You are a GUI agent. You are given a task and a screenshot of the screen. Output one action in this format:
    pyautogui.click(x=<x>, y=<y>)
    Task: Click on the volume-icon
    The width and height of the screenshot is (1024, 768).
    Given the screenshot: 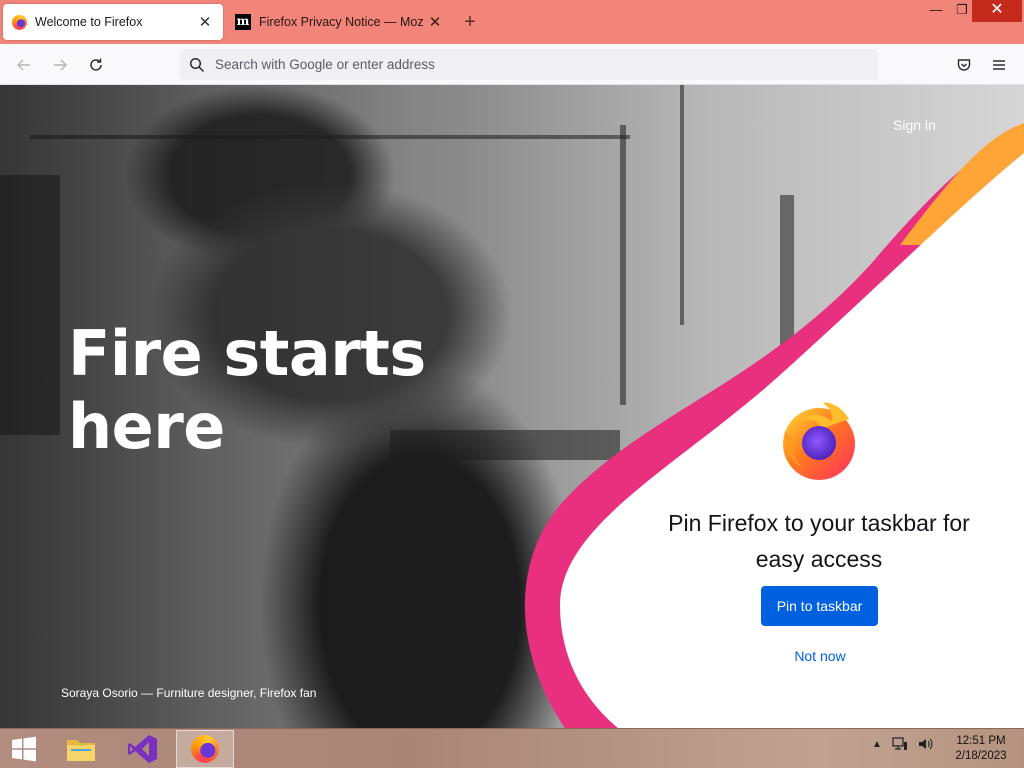 What is the action you would take?
    pyautogui.click(x=926, y=744)
    